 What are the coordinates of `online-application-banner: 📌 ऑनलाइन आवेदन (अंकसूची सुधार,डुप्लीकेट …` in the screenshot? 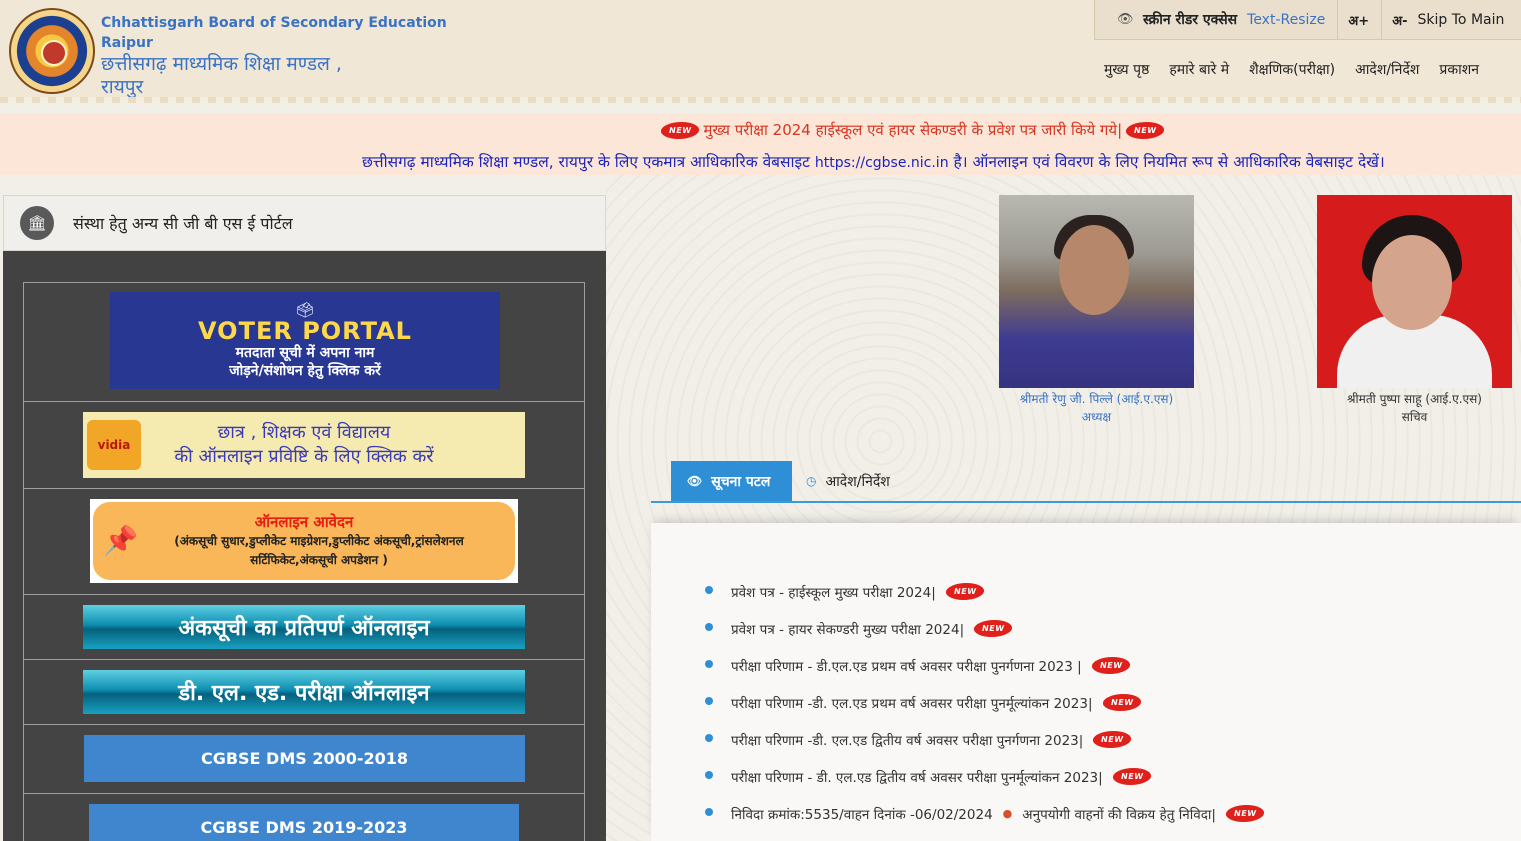 It's located at (304, 541).